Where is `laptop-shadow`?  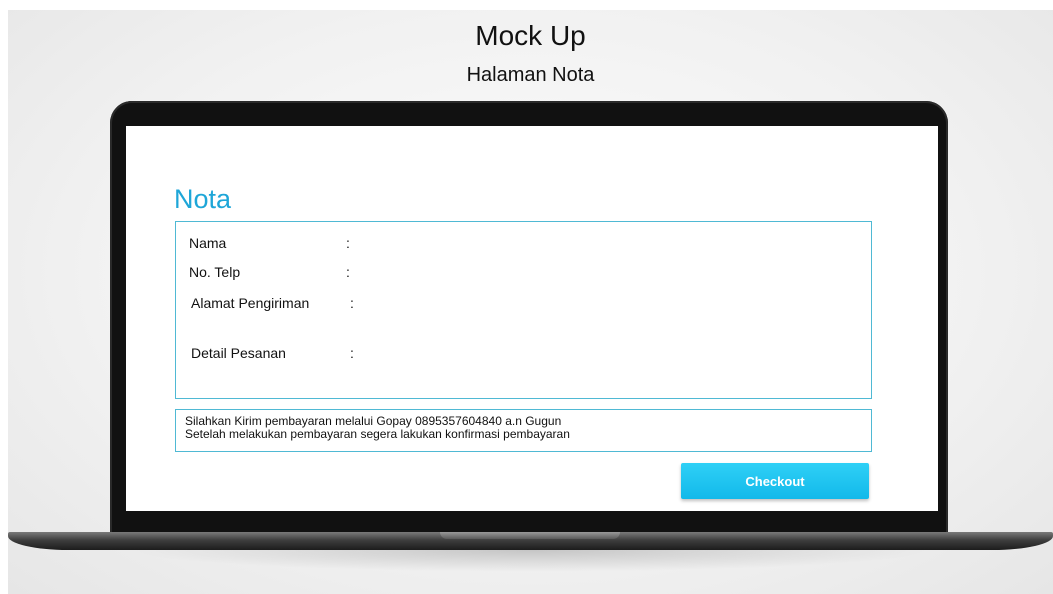
laptop-shadow is located at coordinates (530, 561).